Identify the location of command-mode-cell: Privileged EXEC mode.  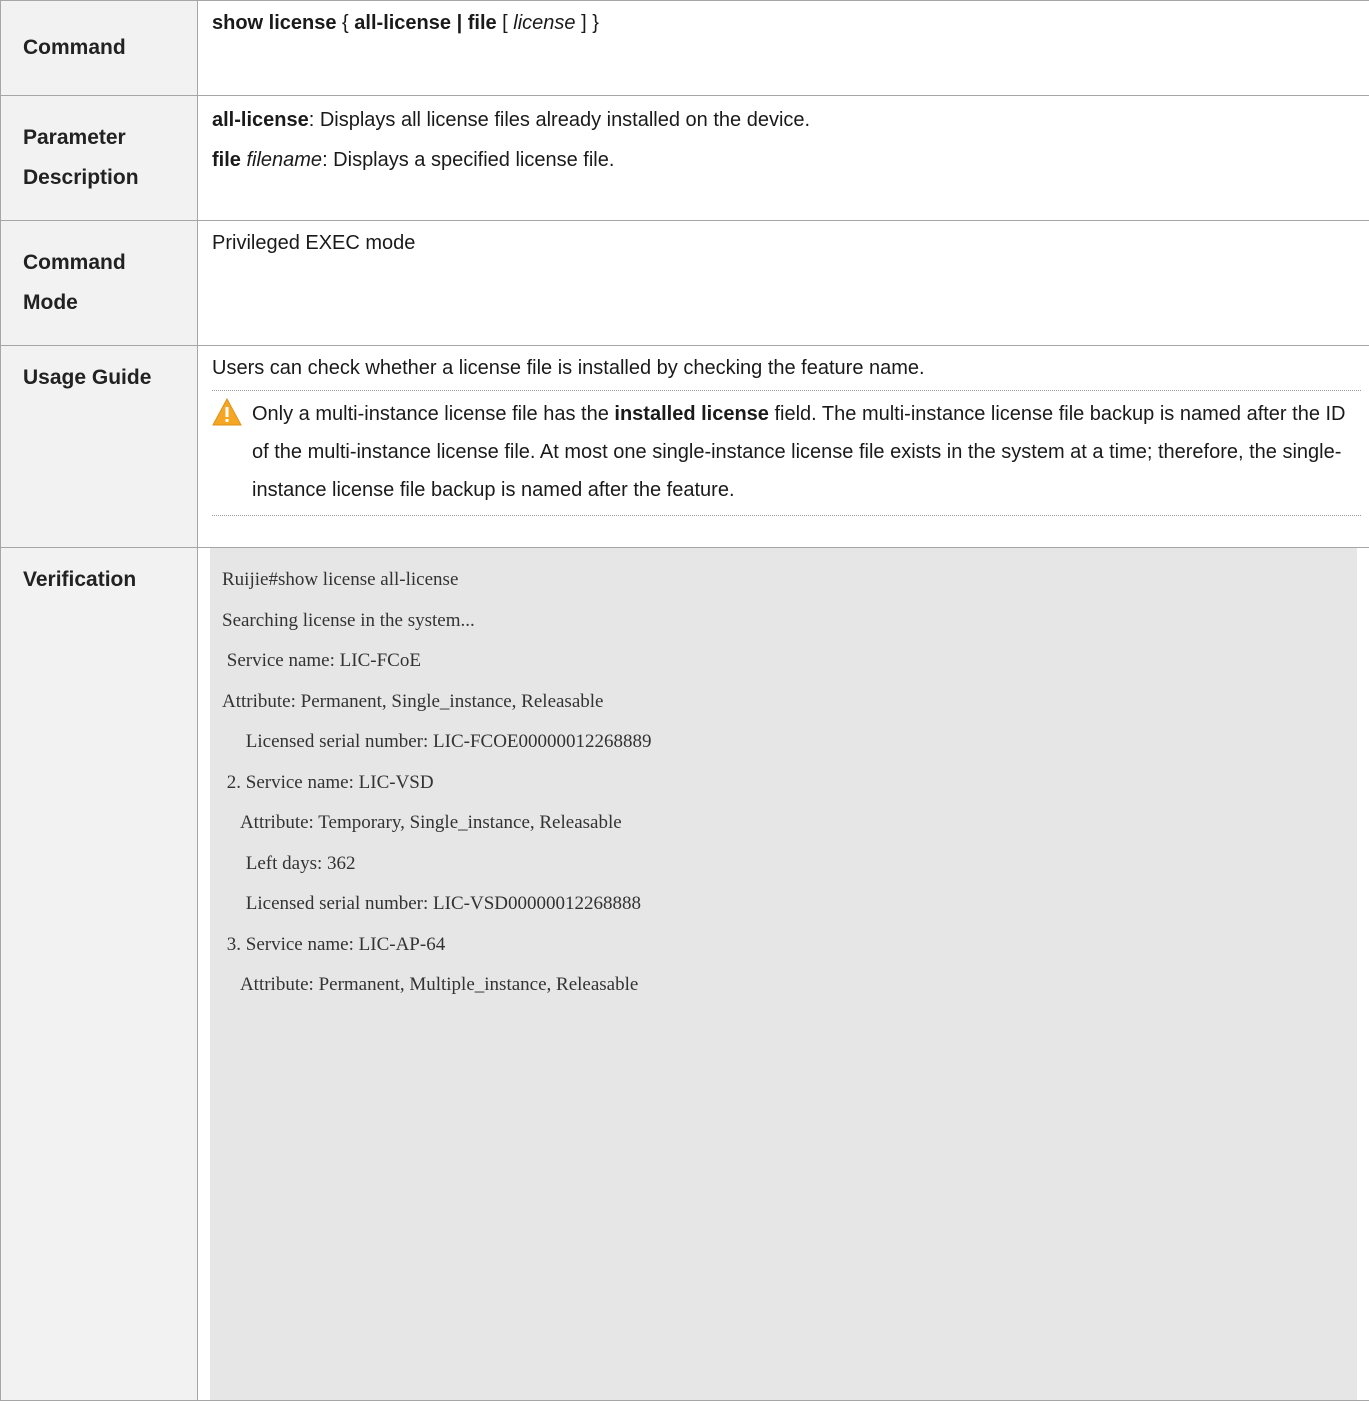
(783, 283).